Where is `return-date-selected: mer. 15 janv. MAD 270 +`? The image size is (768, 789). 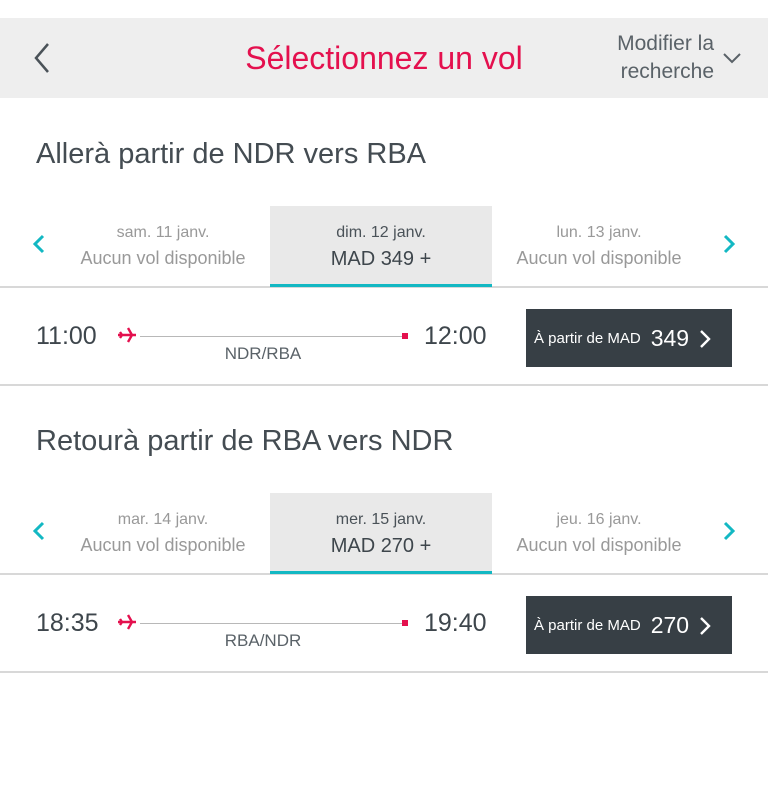 return-date-selected: mer. 15 janv. MAD 270 + is located at coordinates (381, 533).